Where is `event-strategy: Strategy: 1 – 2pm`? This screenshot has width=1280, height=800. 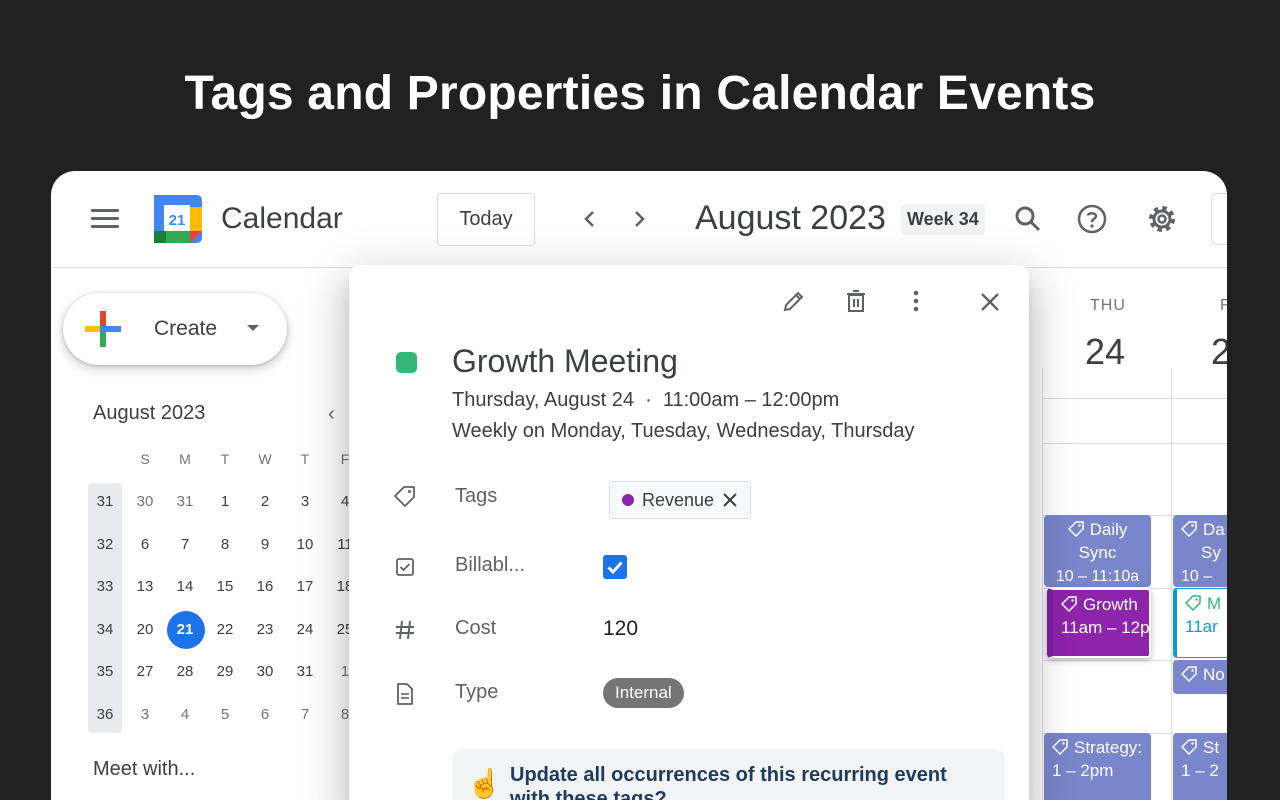
event-strategy: Strategy: 1 – 2pm is located at coordinates (1097, 766).